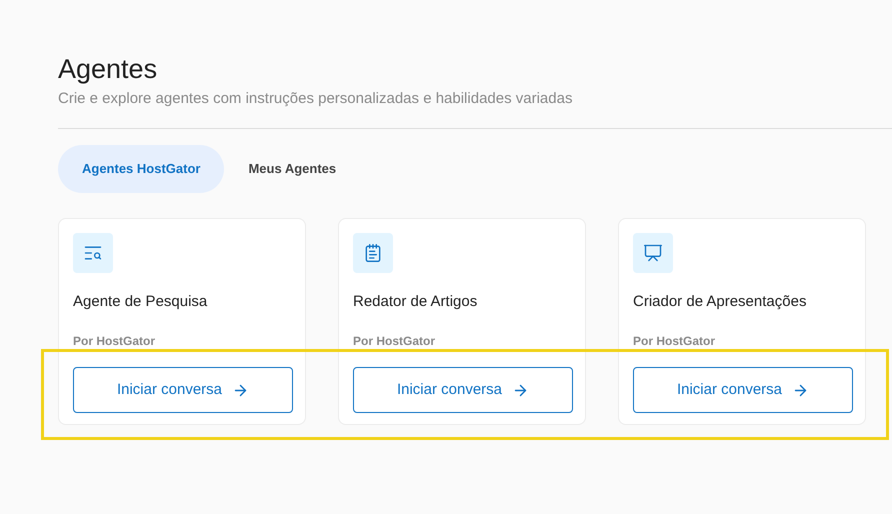 The image size is (892, 514). I want to click on tab: Meus Agentes, so click(292, 168).